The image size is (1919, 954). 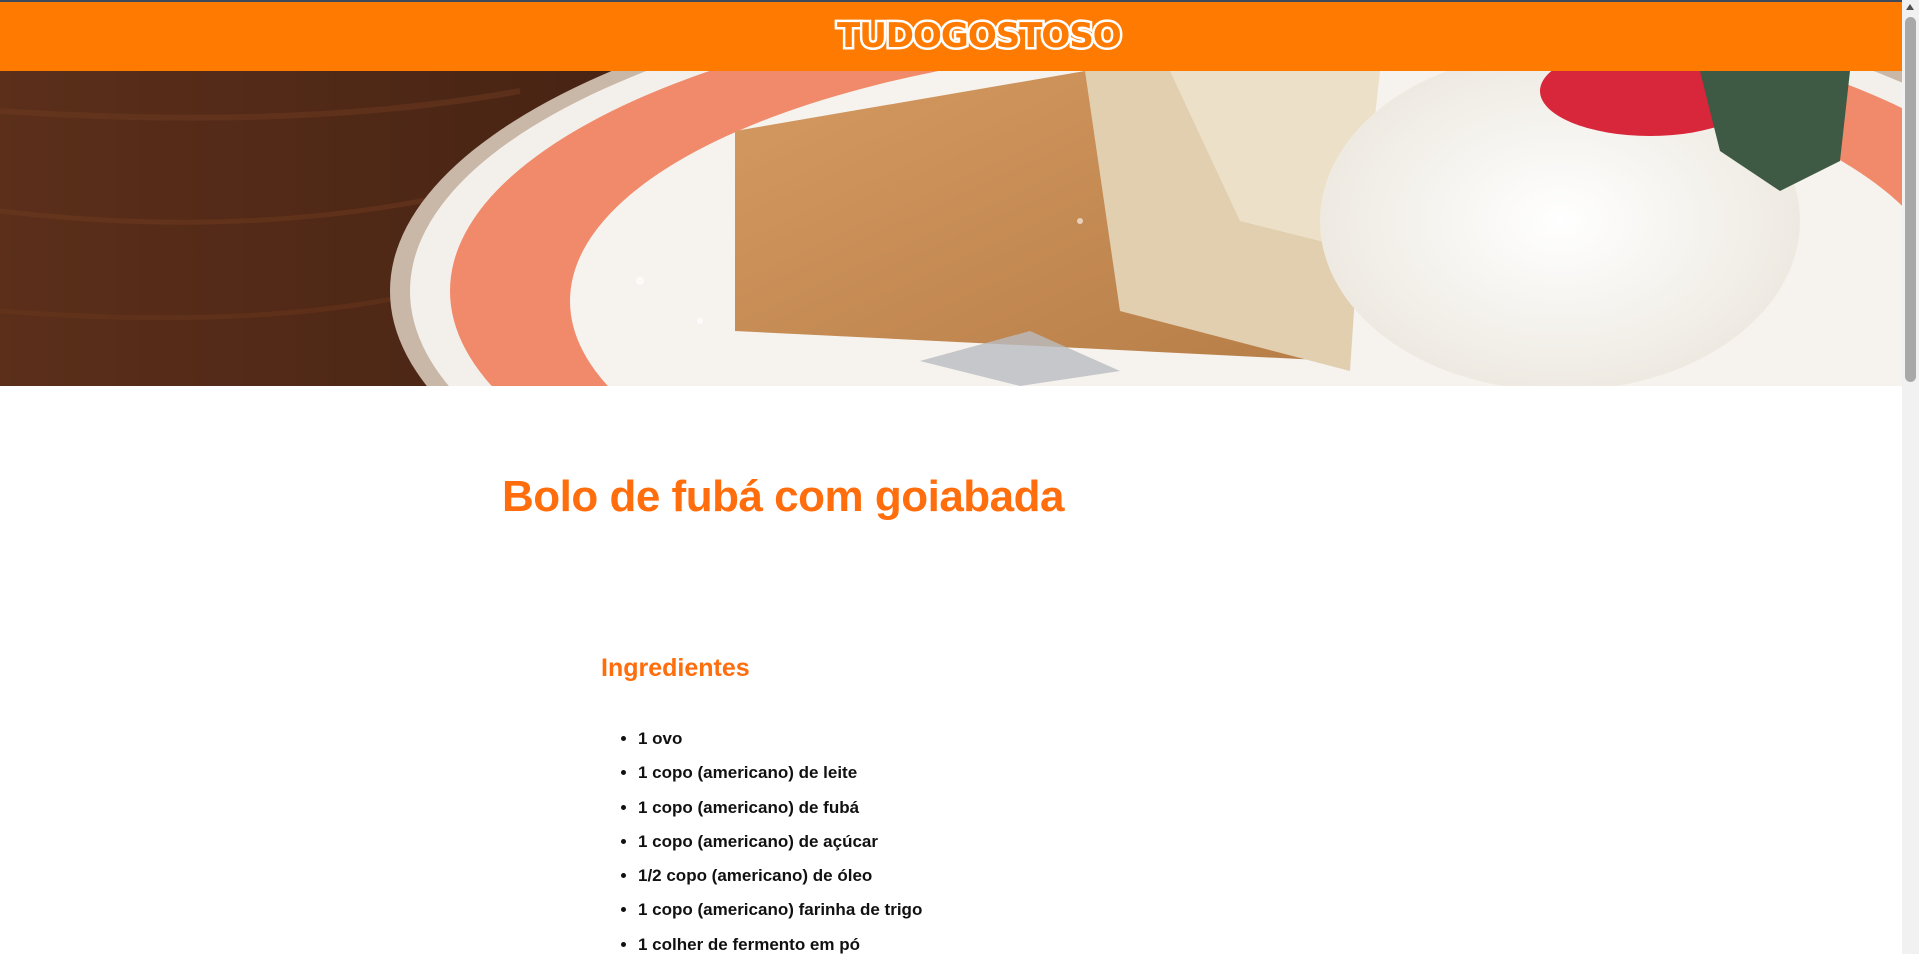 I want to click on logo-text: TUDOGOSTOSO, so click(x=980, y=36).